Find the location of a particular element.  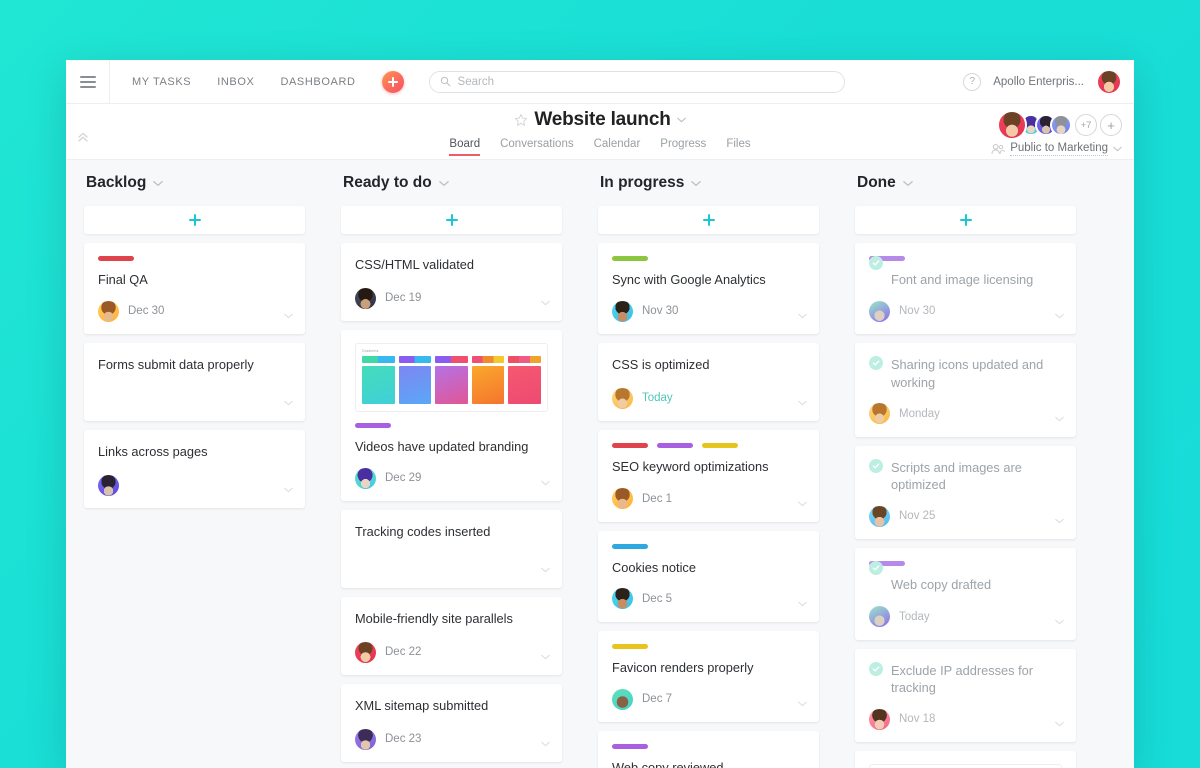

task-card: XML sitemap submitted Dec 23 is located at coordinates (451, 723).